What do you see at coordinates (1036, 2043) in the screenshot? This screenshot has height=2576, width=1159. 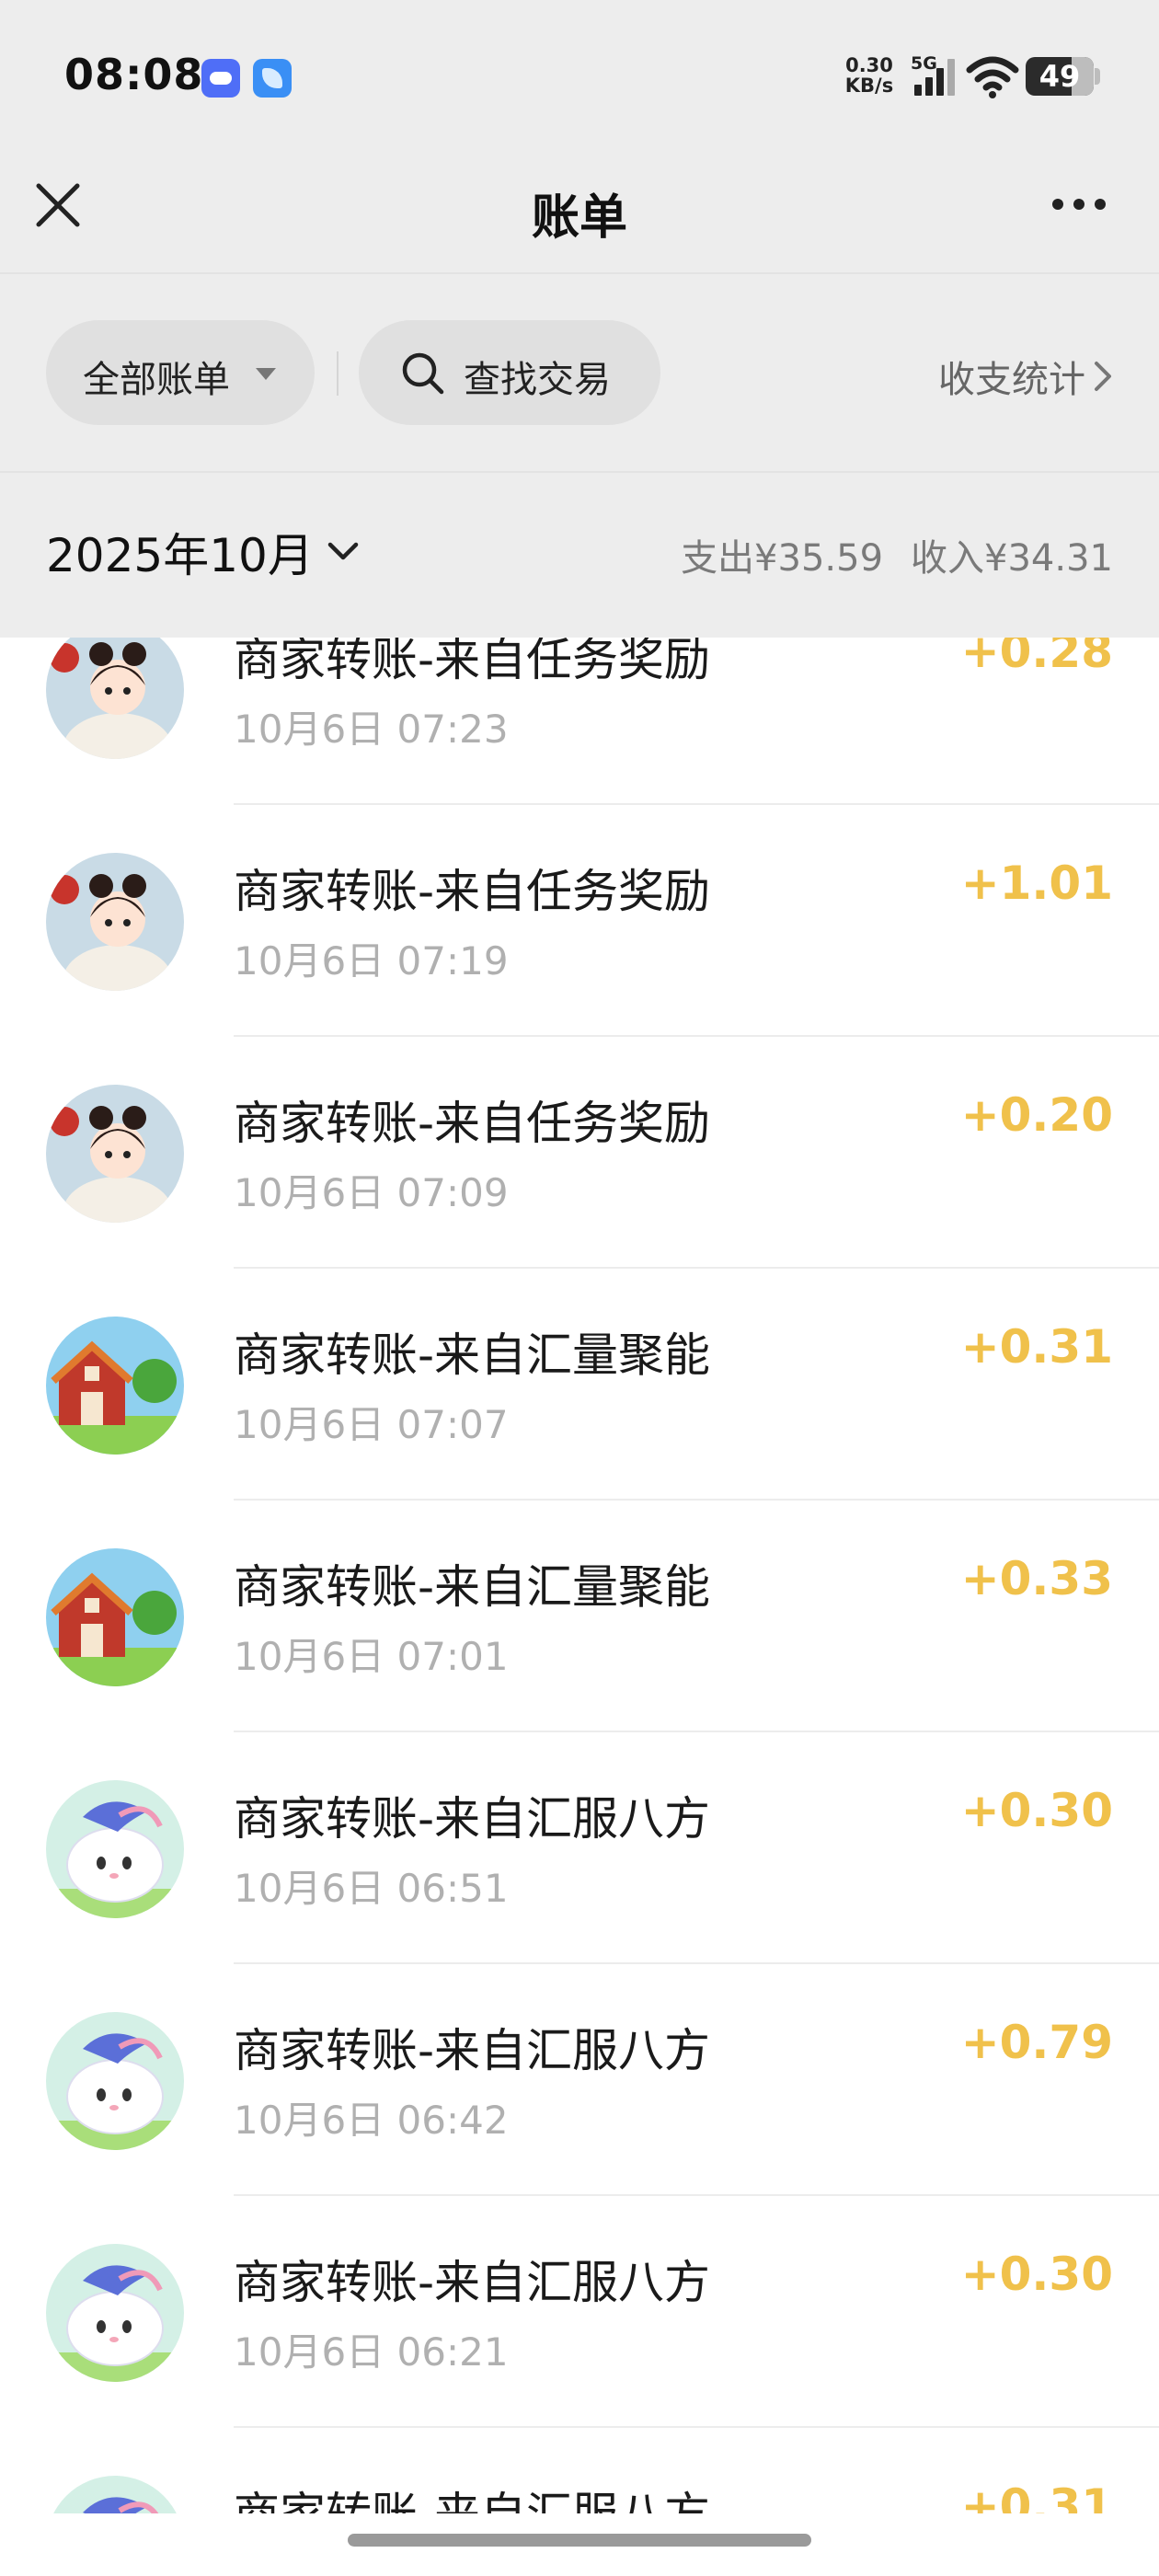 I see `transaction-amount: +0.79` at bounding box center [1036, 2043].